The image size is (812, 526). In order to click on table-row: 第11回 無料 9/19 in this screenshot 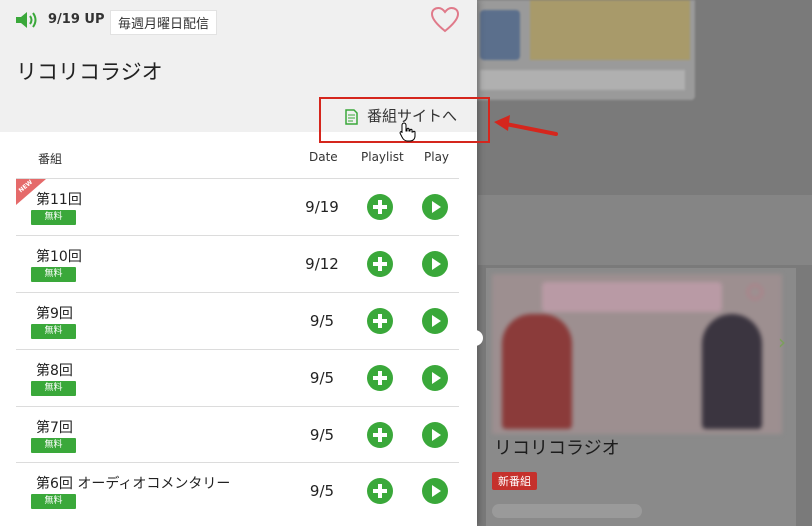, I will do `click(237, 206)`.